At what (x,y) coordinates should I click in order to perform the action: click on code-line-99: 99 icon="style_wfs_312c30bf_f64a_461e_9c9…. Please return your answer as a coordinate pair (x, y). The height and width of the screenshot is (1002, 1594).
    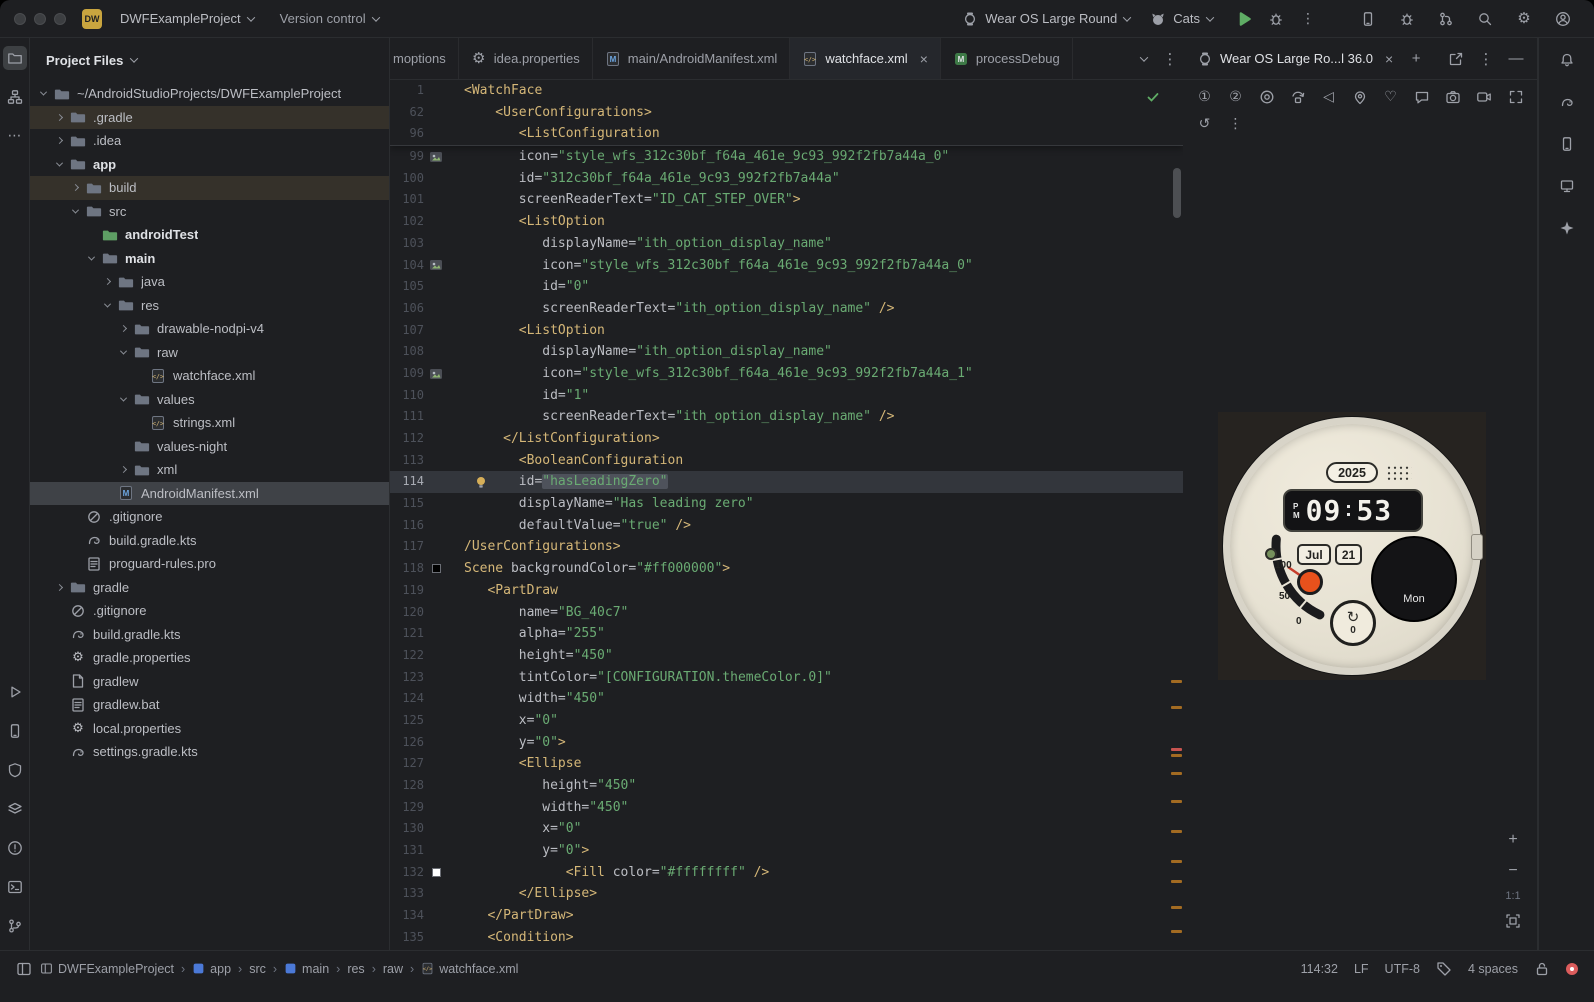
    Looking at the image, I should click on (786, 157).